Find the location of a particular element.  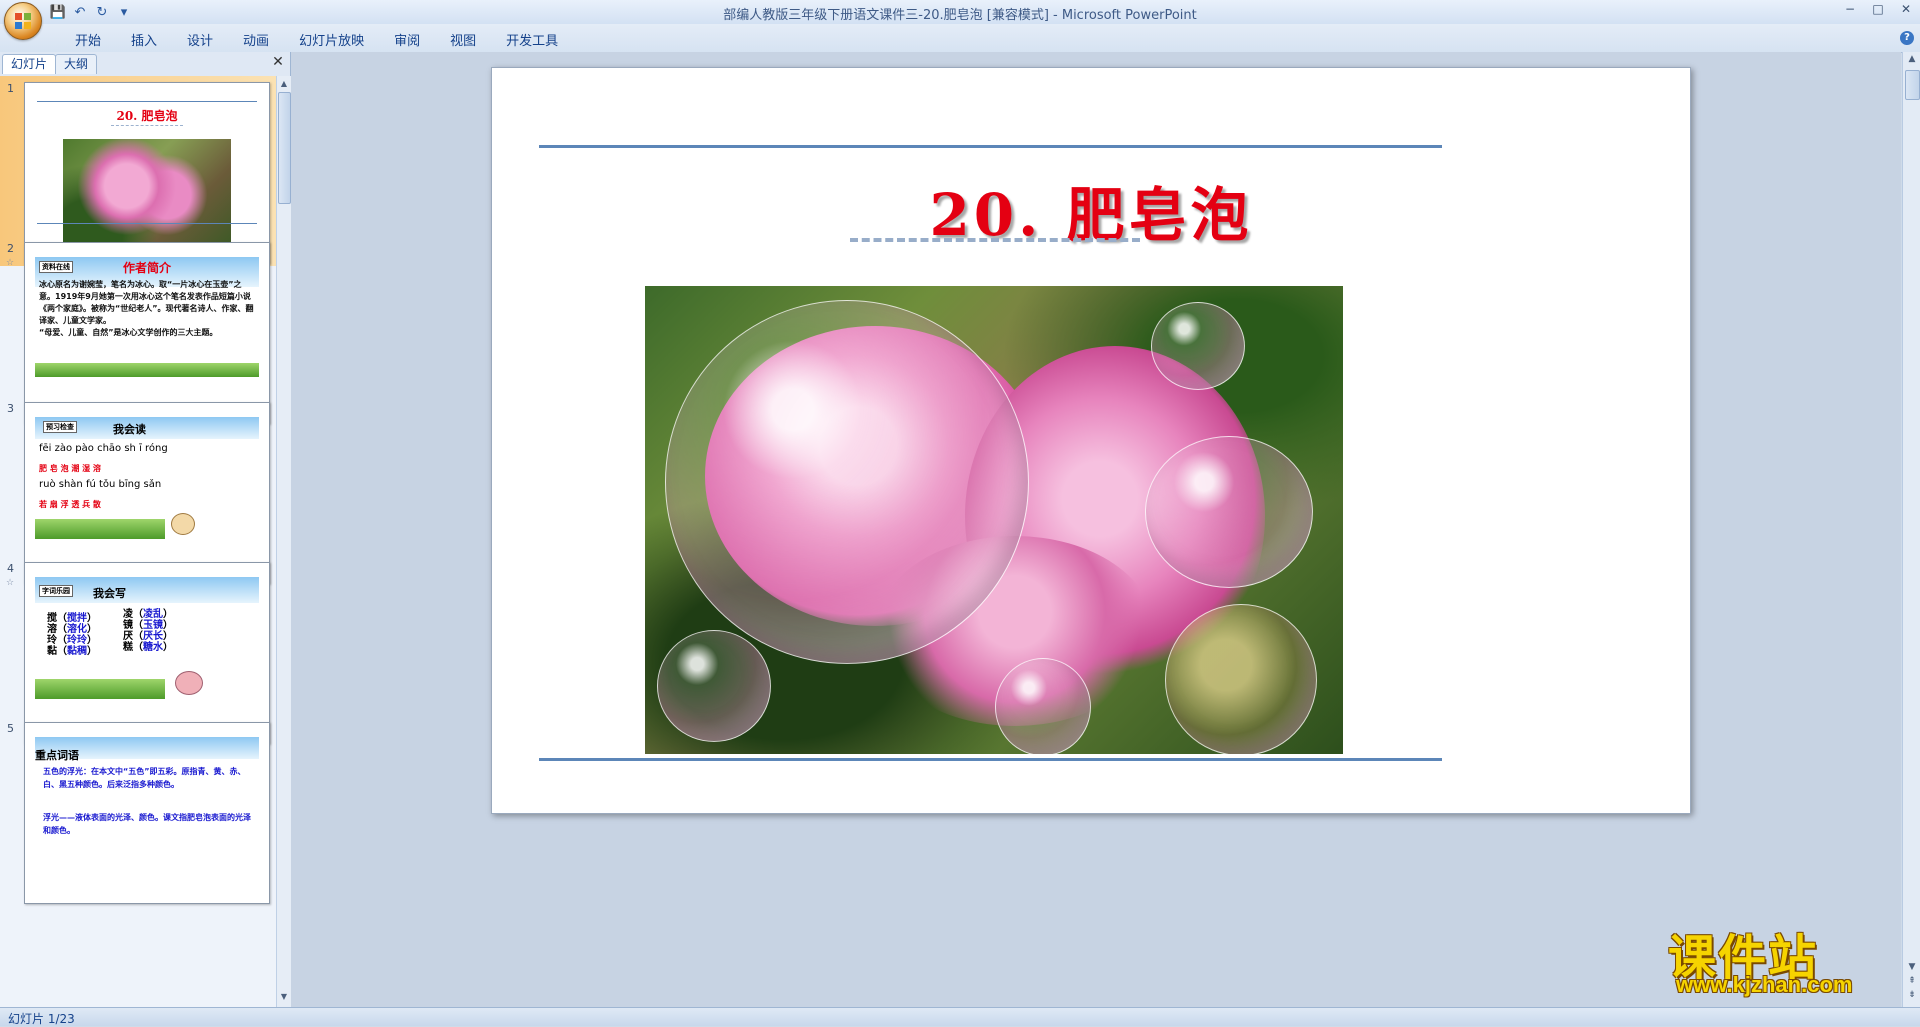

word-char: 玲 is located at coordinates (52, 640).